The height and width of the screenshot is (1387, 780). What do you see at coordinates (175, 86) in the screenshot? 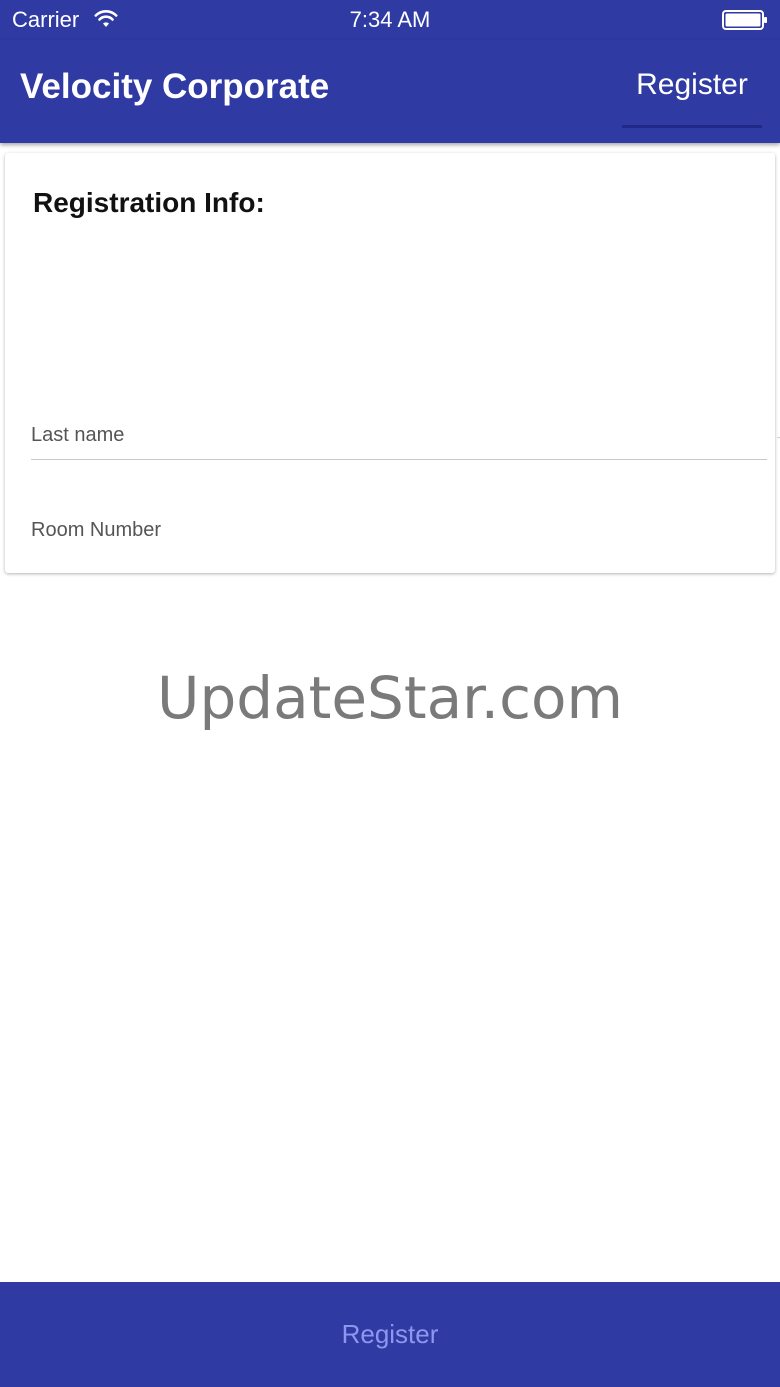
I see `app-title: Velocity Corporate` at bounding box center [175, 86].